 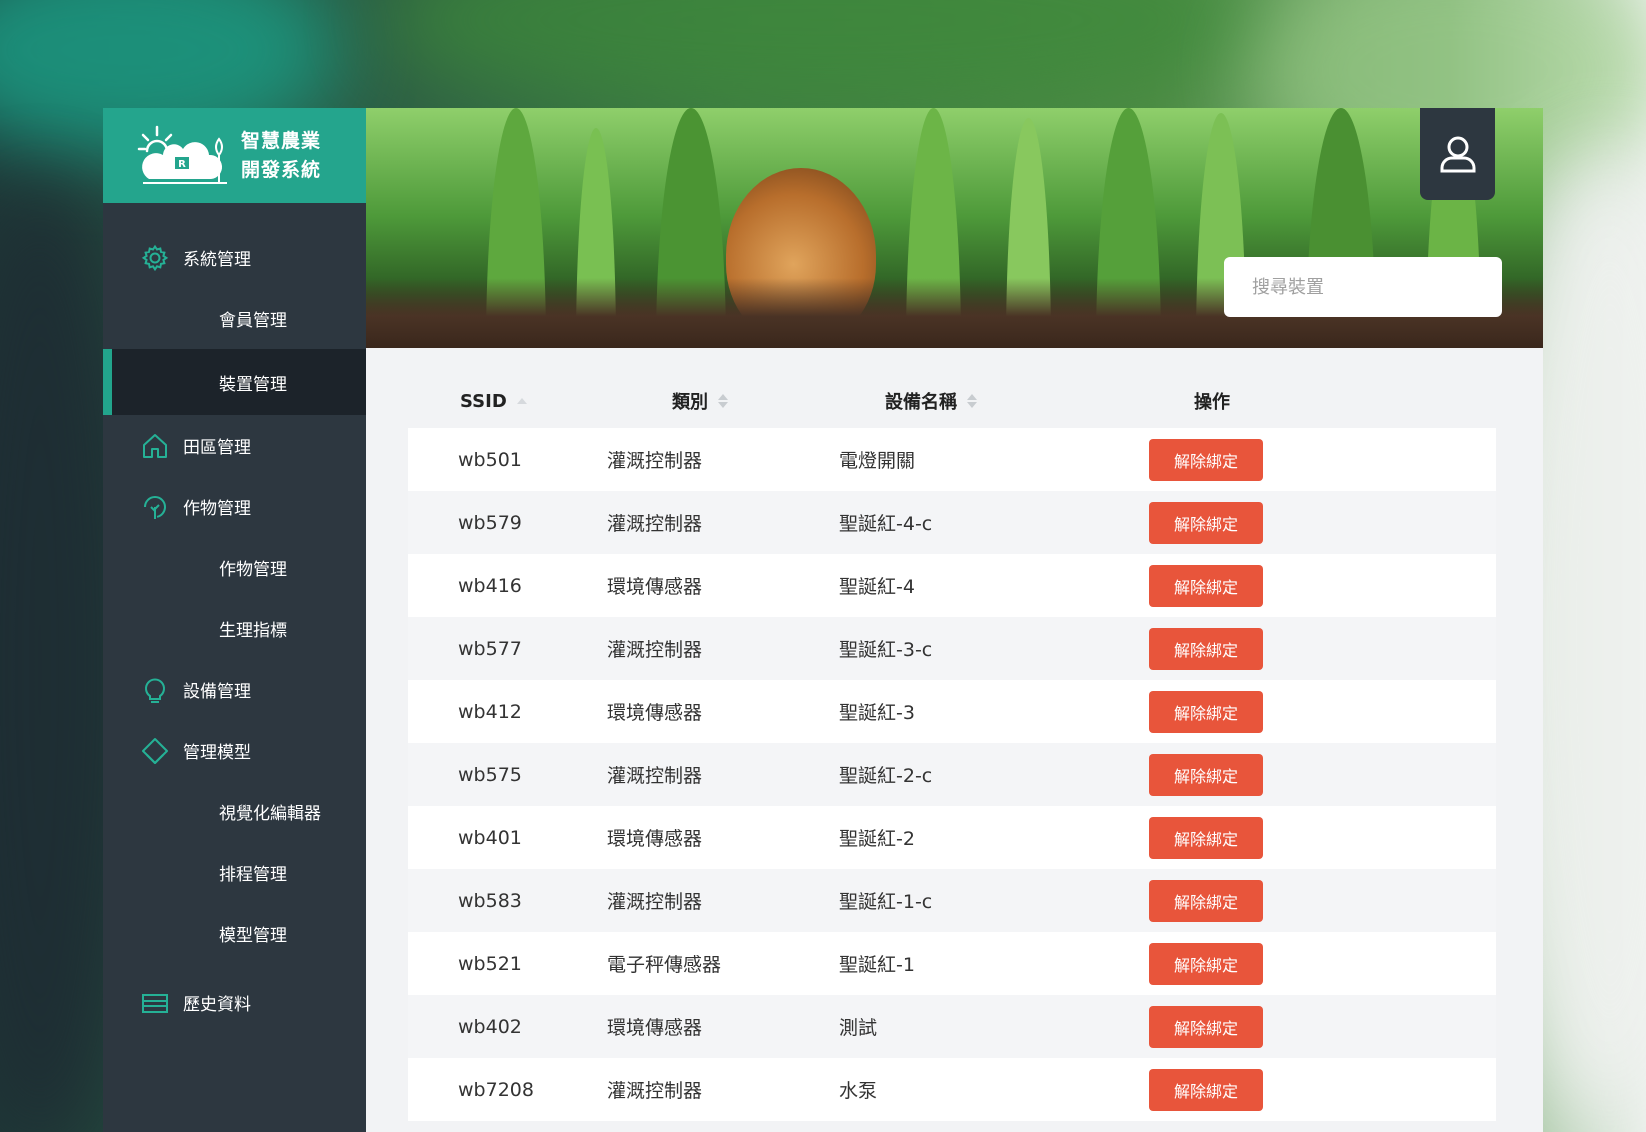 What do you see at coordinates (217, 753) in the screenshot?
I see `sidebar-item-label: 管理模型` at bounding box center [217, 753].